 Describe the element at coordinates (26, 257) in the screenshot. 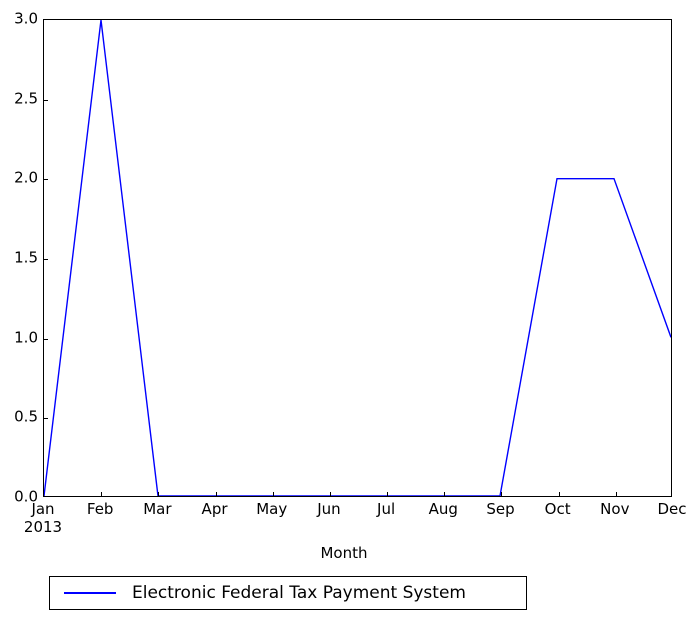

I see `y-axis-tick-label: 1.5` at that location.